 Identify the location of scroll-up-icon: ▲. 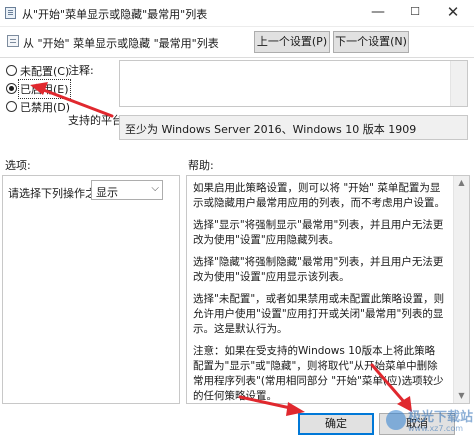
(461, 182).